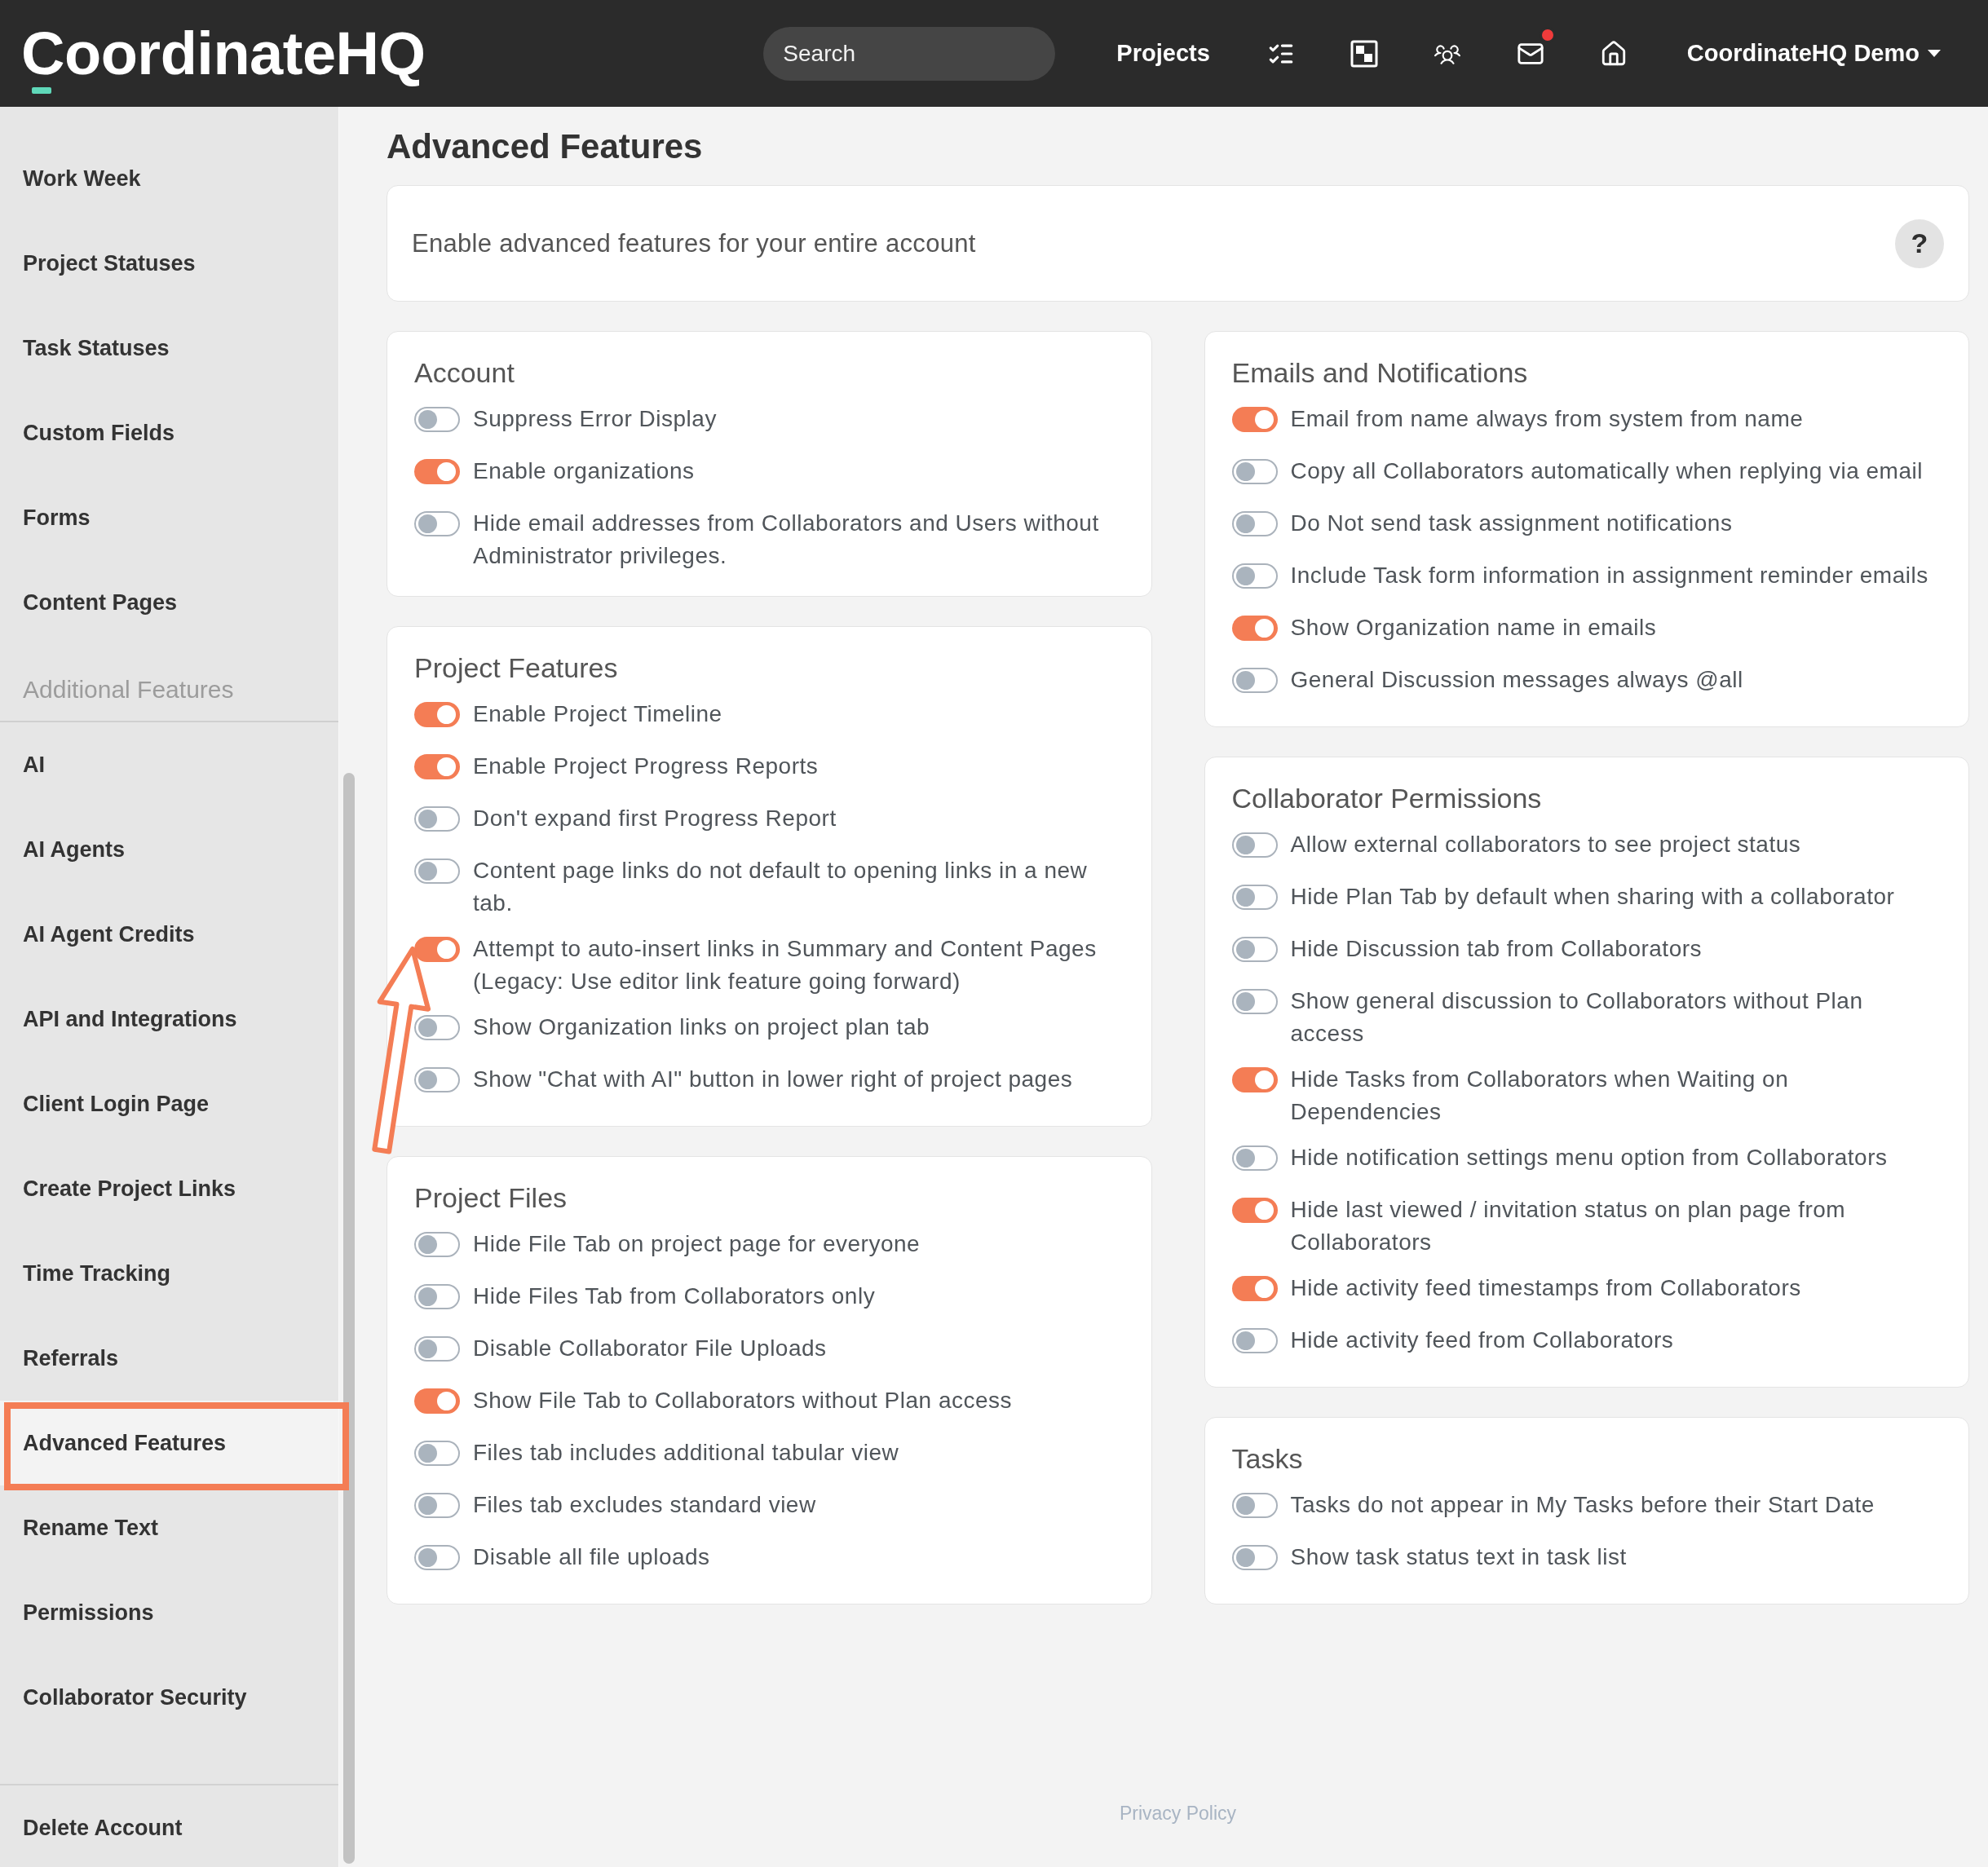 This screenshot has height=1867, width=1988. Describe the element at coordinates (1547, 419) in the screenshot. I see `setting-label: Email from name always from system from name` at that location.